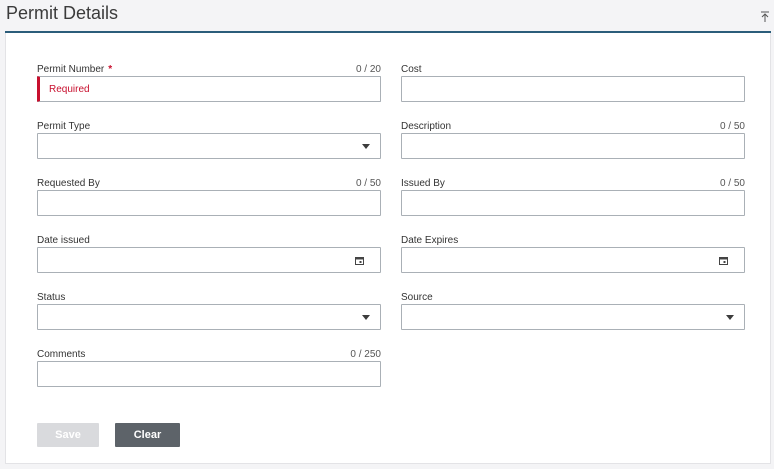 Image resolution: width=774 pixels, height=469 pixels. What do you see at coordinates (732, 183) in the screenshot?
I see `issued-by-counter: 0 / 50` at bounding box center [732, 183].